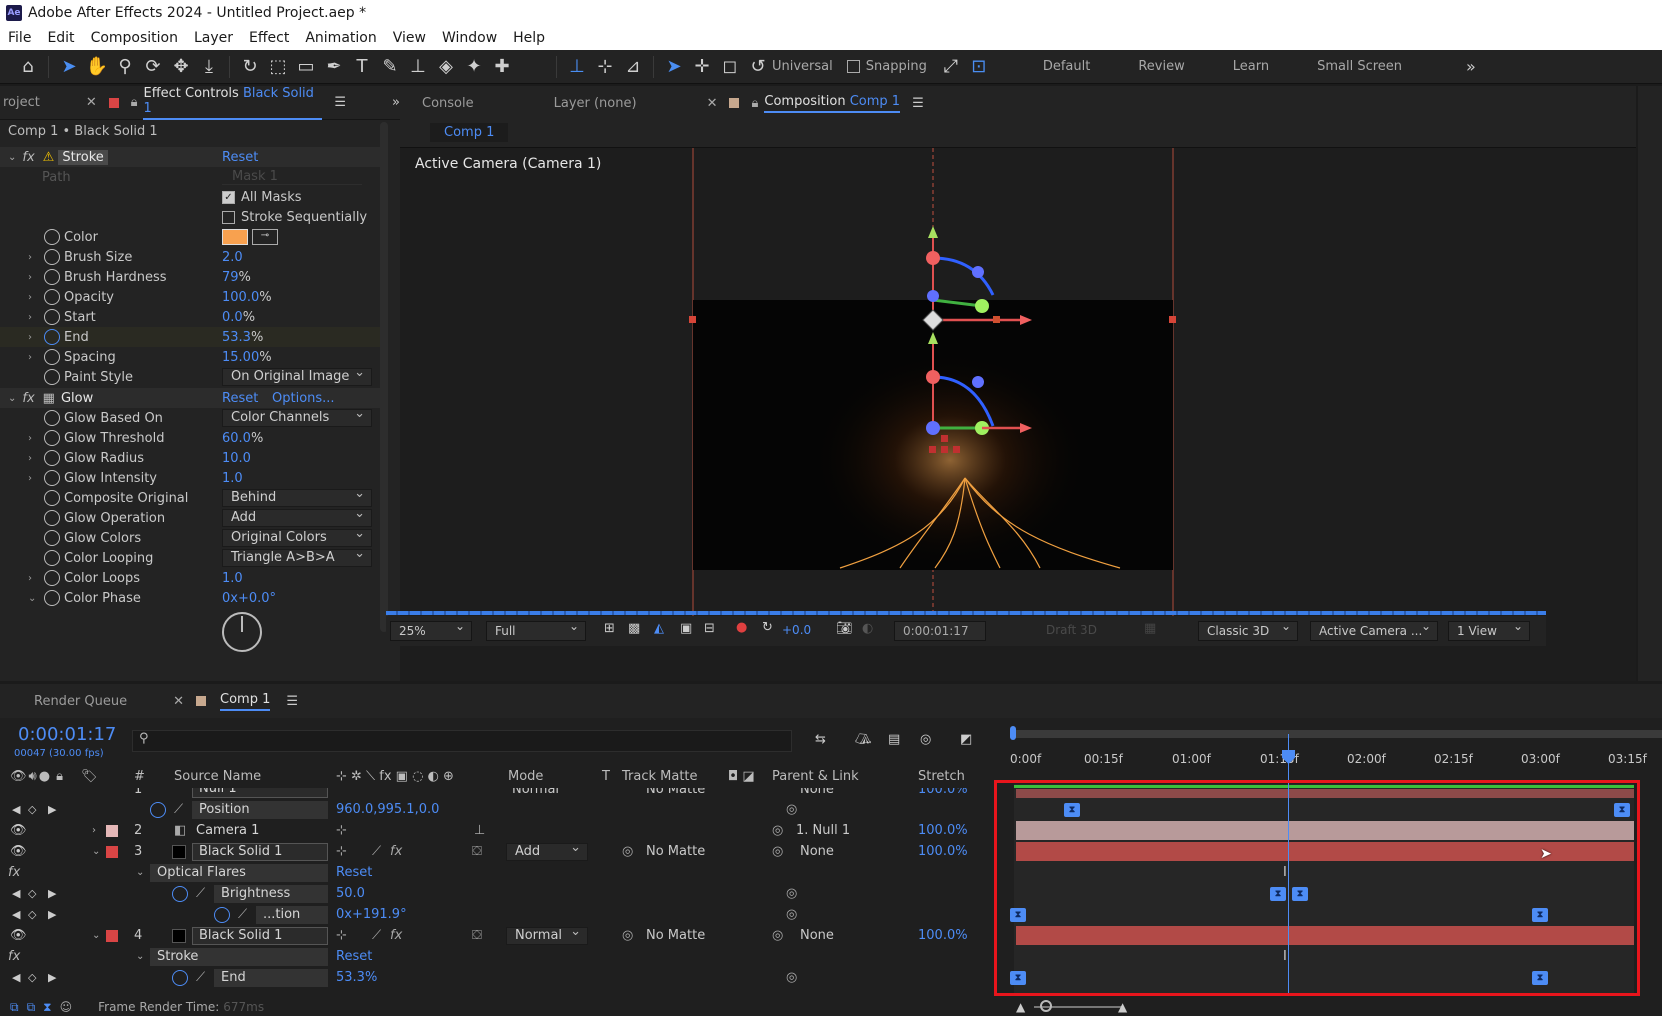  Describe the element at coordinates (227, 830) in the screenshot. I see `layer-name: Camera 1` at that location.